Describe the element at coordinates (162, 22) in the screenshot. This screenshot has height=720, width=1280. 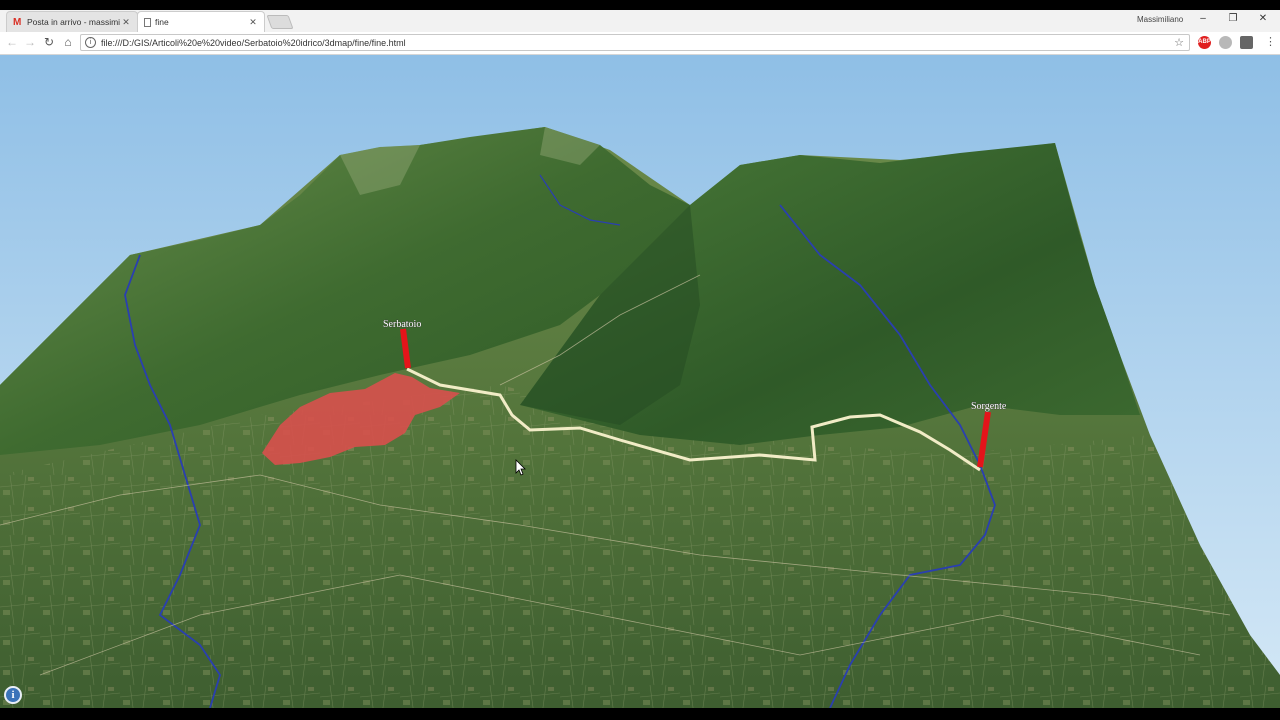
I see `tab-label: fine` at that location.